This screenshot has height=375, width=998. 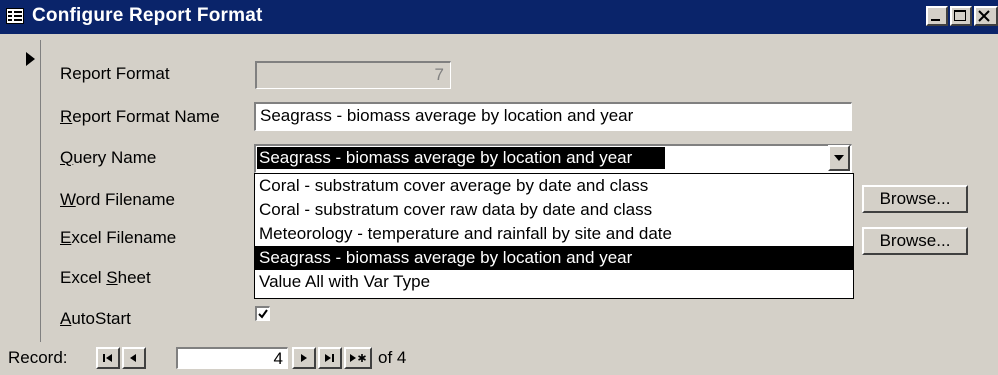 I want to click on excel-sheet-label: Excel Sheet, so click(x=105, y=278).